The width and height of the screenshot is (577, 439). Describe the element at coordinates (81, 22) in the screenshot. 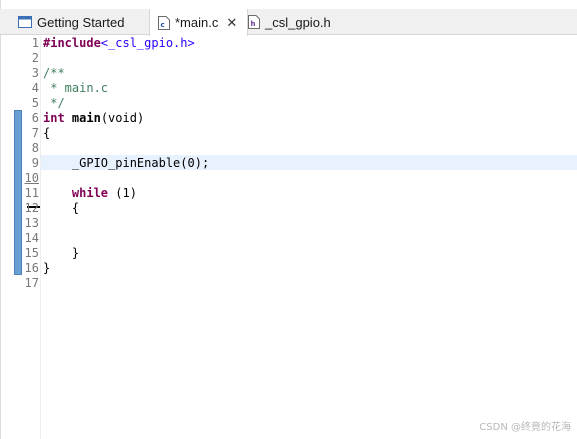

I see `tab-label: Getting Started` at that location.